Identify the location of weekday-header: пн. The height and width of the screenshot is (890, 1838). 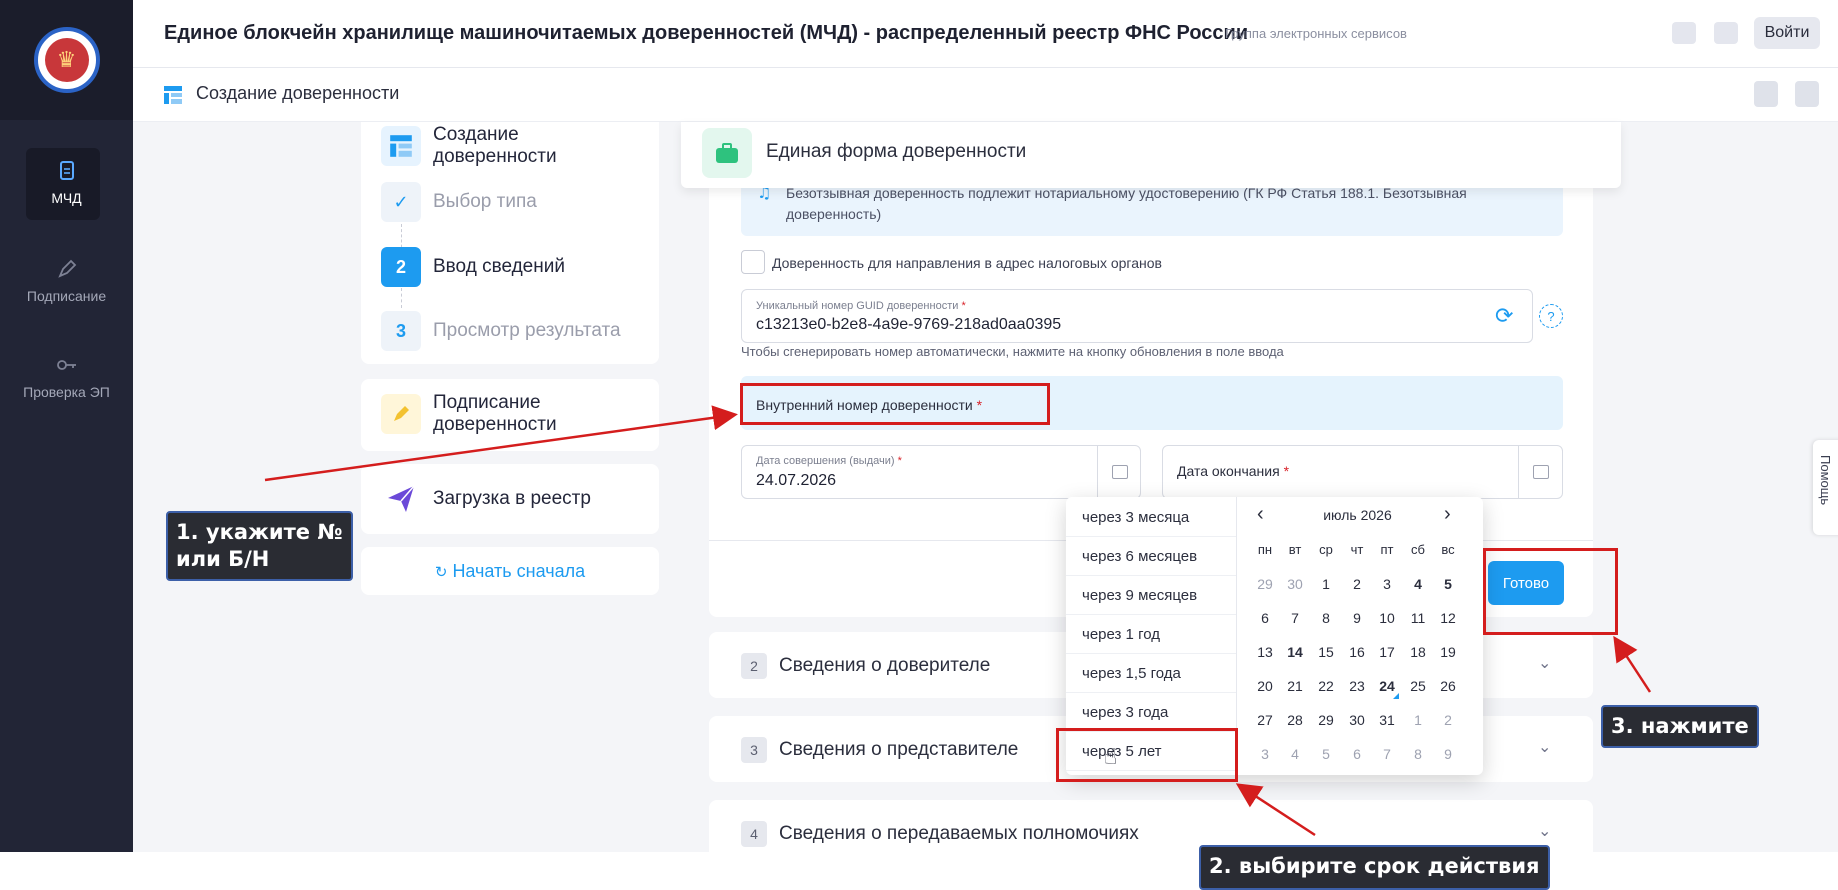
(1265, 549).